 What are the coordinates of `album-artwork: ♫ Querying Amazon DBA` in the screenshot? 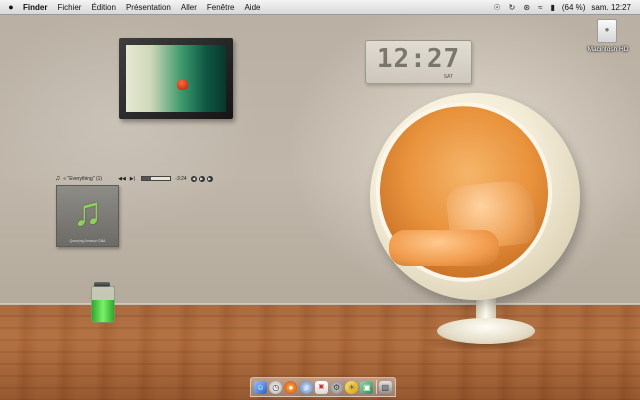 It's located at (87, 216).